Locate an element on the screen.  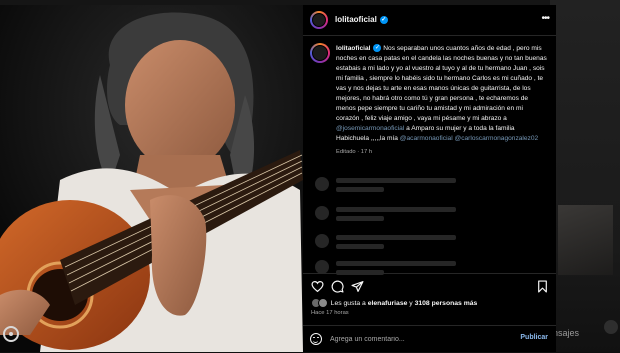
likes-user: elenafuriase is located at coordinates (388, 303).